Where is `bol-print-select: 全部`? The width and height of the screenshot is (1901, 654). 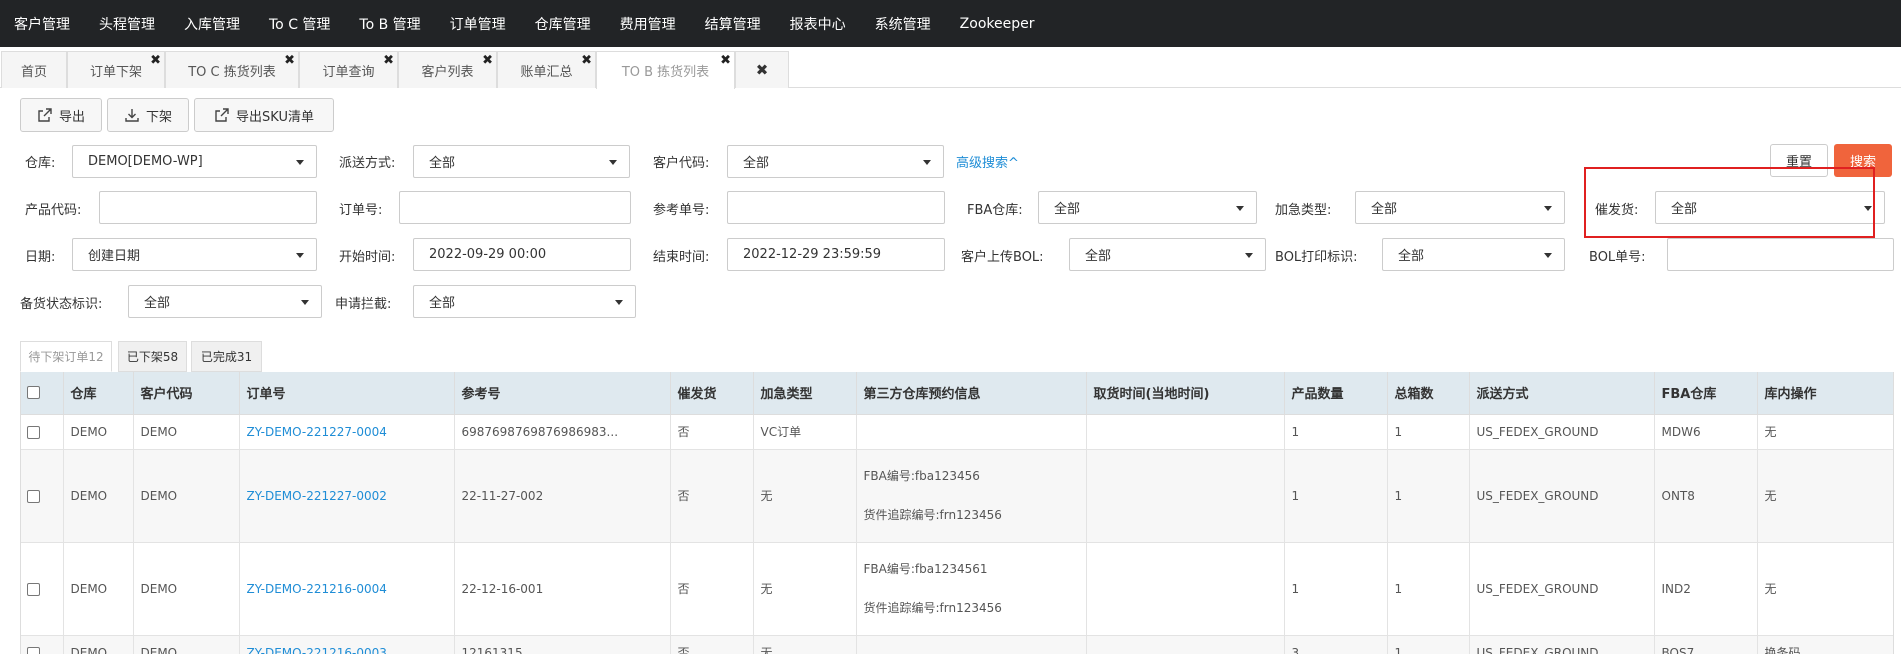 bol-print-select: 全部 is located at coordinates (1473, 254).